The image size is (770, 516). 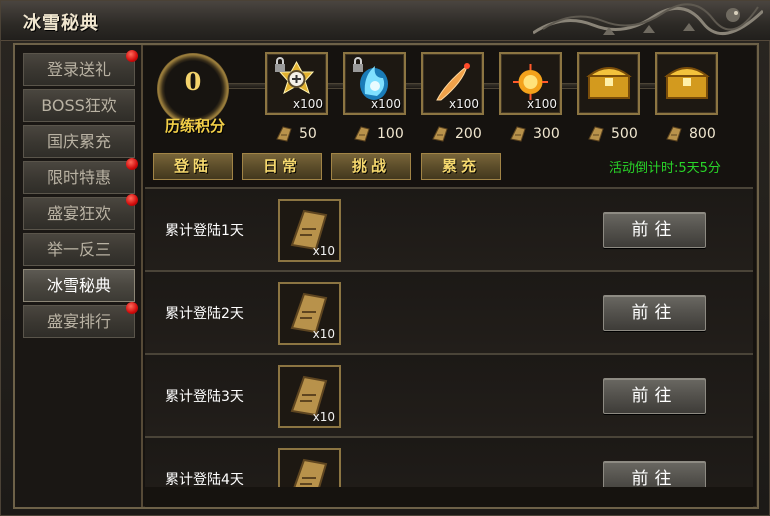 What do you see at coordinates (648, 19) in the screenshot?
I see `dragon-ornament-icon` at bounding box center [648, 19].